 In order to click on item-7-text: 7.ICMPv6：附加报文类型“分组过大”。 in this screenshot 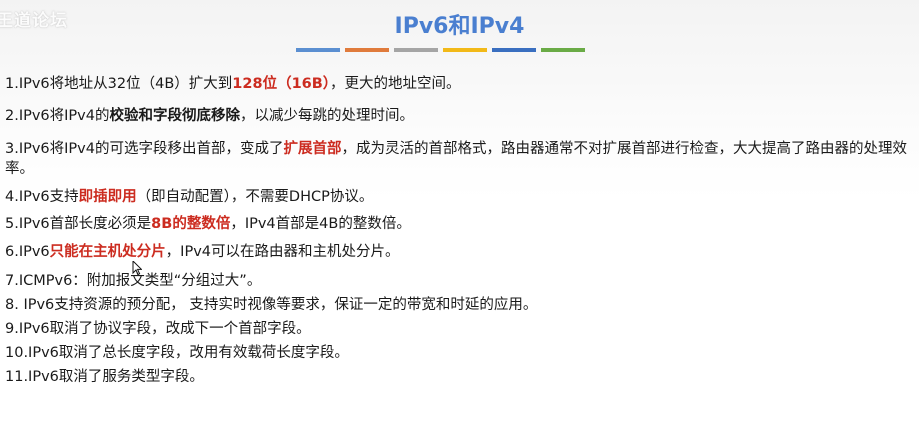, I will do `click(133, 281)`.